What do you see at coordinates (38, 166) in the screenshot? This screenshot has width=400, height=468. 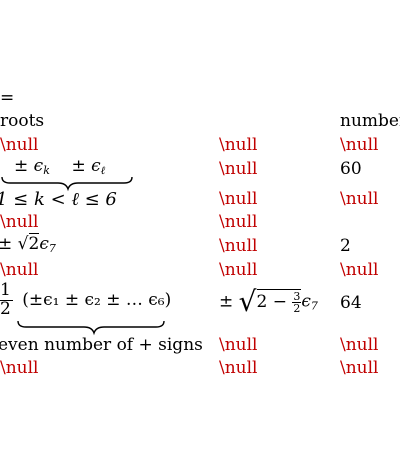 I see `epsilon-k: ϵ` at bounding box center [38, 166].